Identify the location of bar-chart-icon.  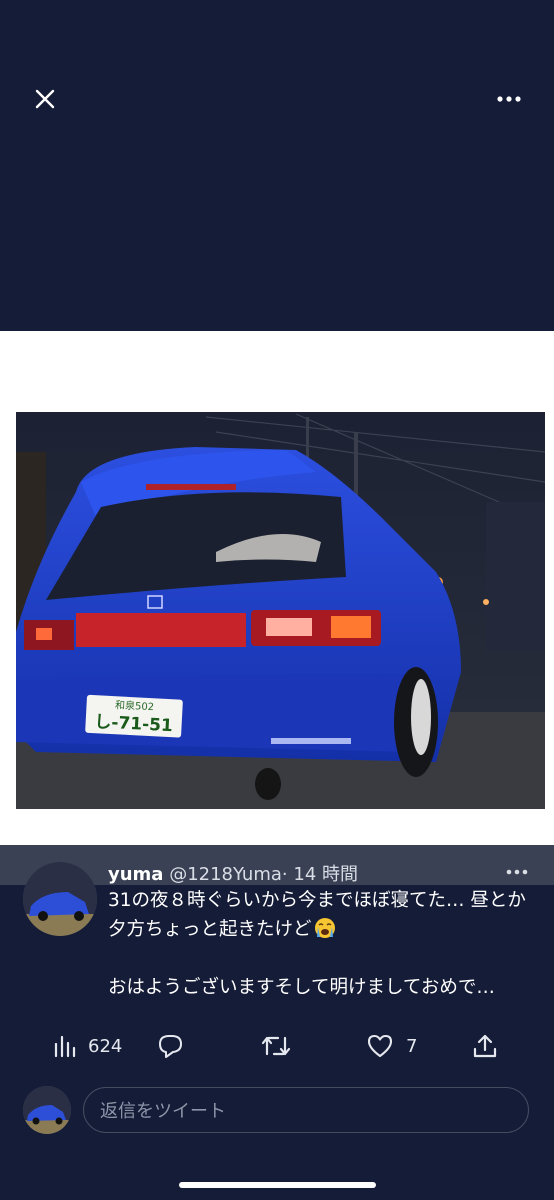
(65, 1046).